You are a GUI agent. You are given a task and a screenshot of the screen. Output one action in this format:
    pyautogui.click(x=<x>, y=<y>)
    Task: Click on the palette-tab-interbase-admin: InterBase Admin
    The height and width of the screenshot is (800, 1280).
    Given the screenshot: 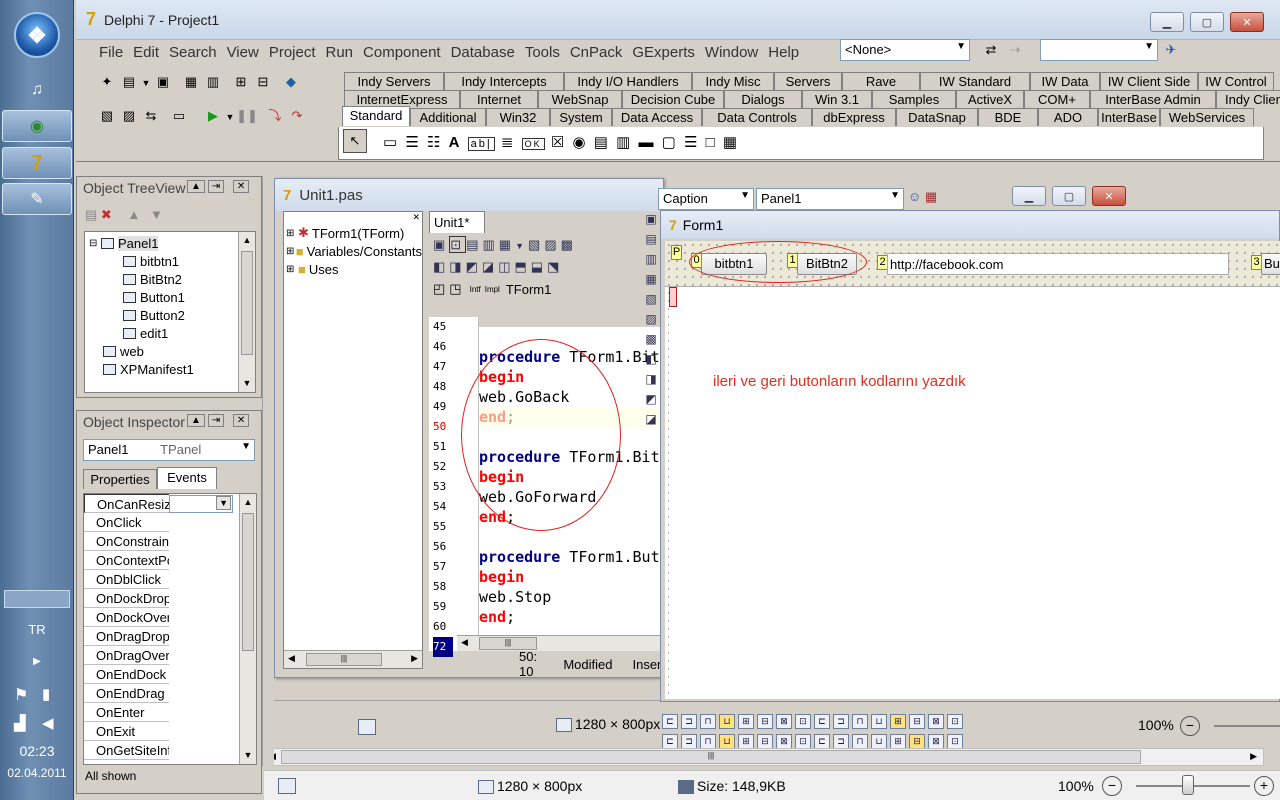 What is the action you would take?
    pyautogui.click(x=1153, y=99)
    